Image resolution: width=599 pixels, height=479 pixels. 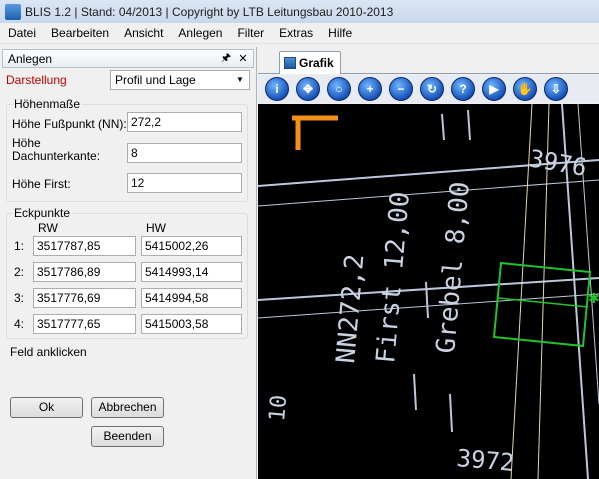 What do you see at coordinates (558, 163) in the screenshot?
I see `map-number-3976: 3976` at bounding box center [558, 163].